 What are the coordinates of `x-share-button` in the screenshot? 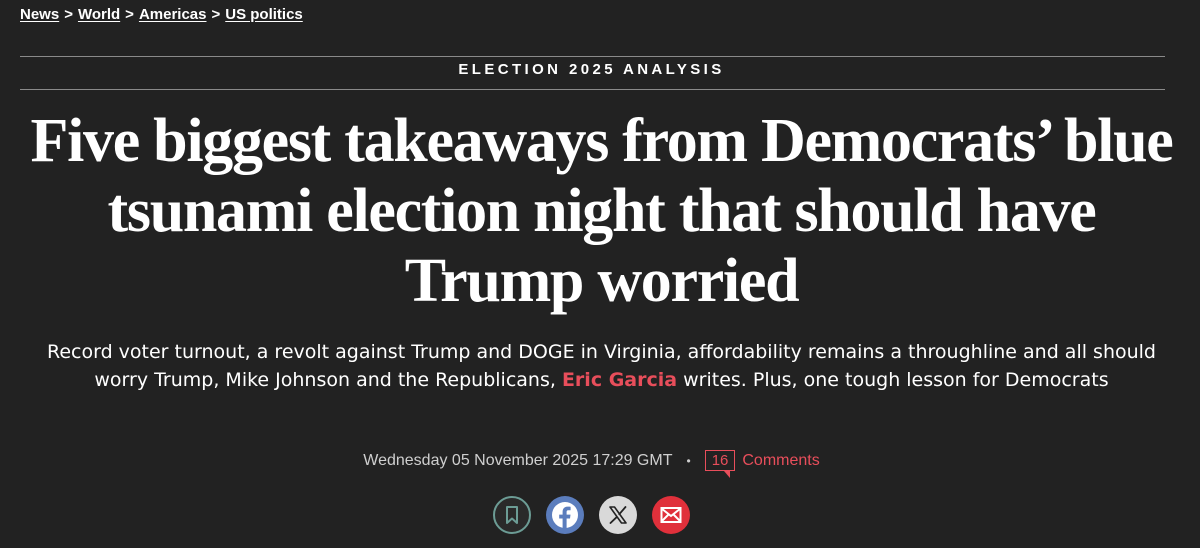 It's located at (618, 515).